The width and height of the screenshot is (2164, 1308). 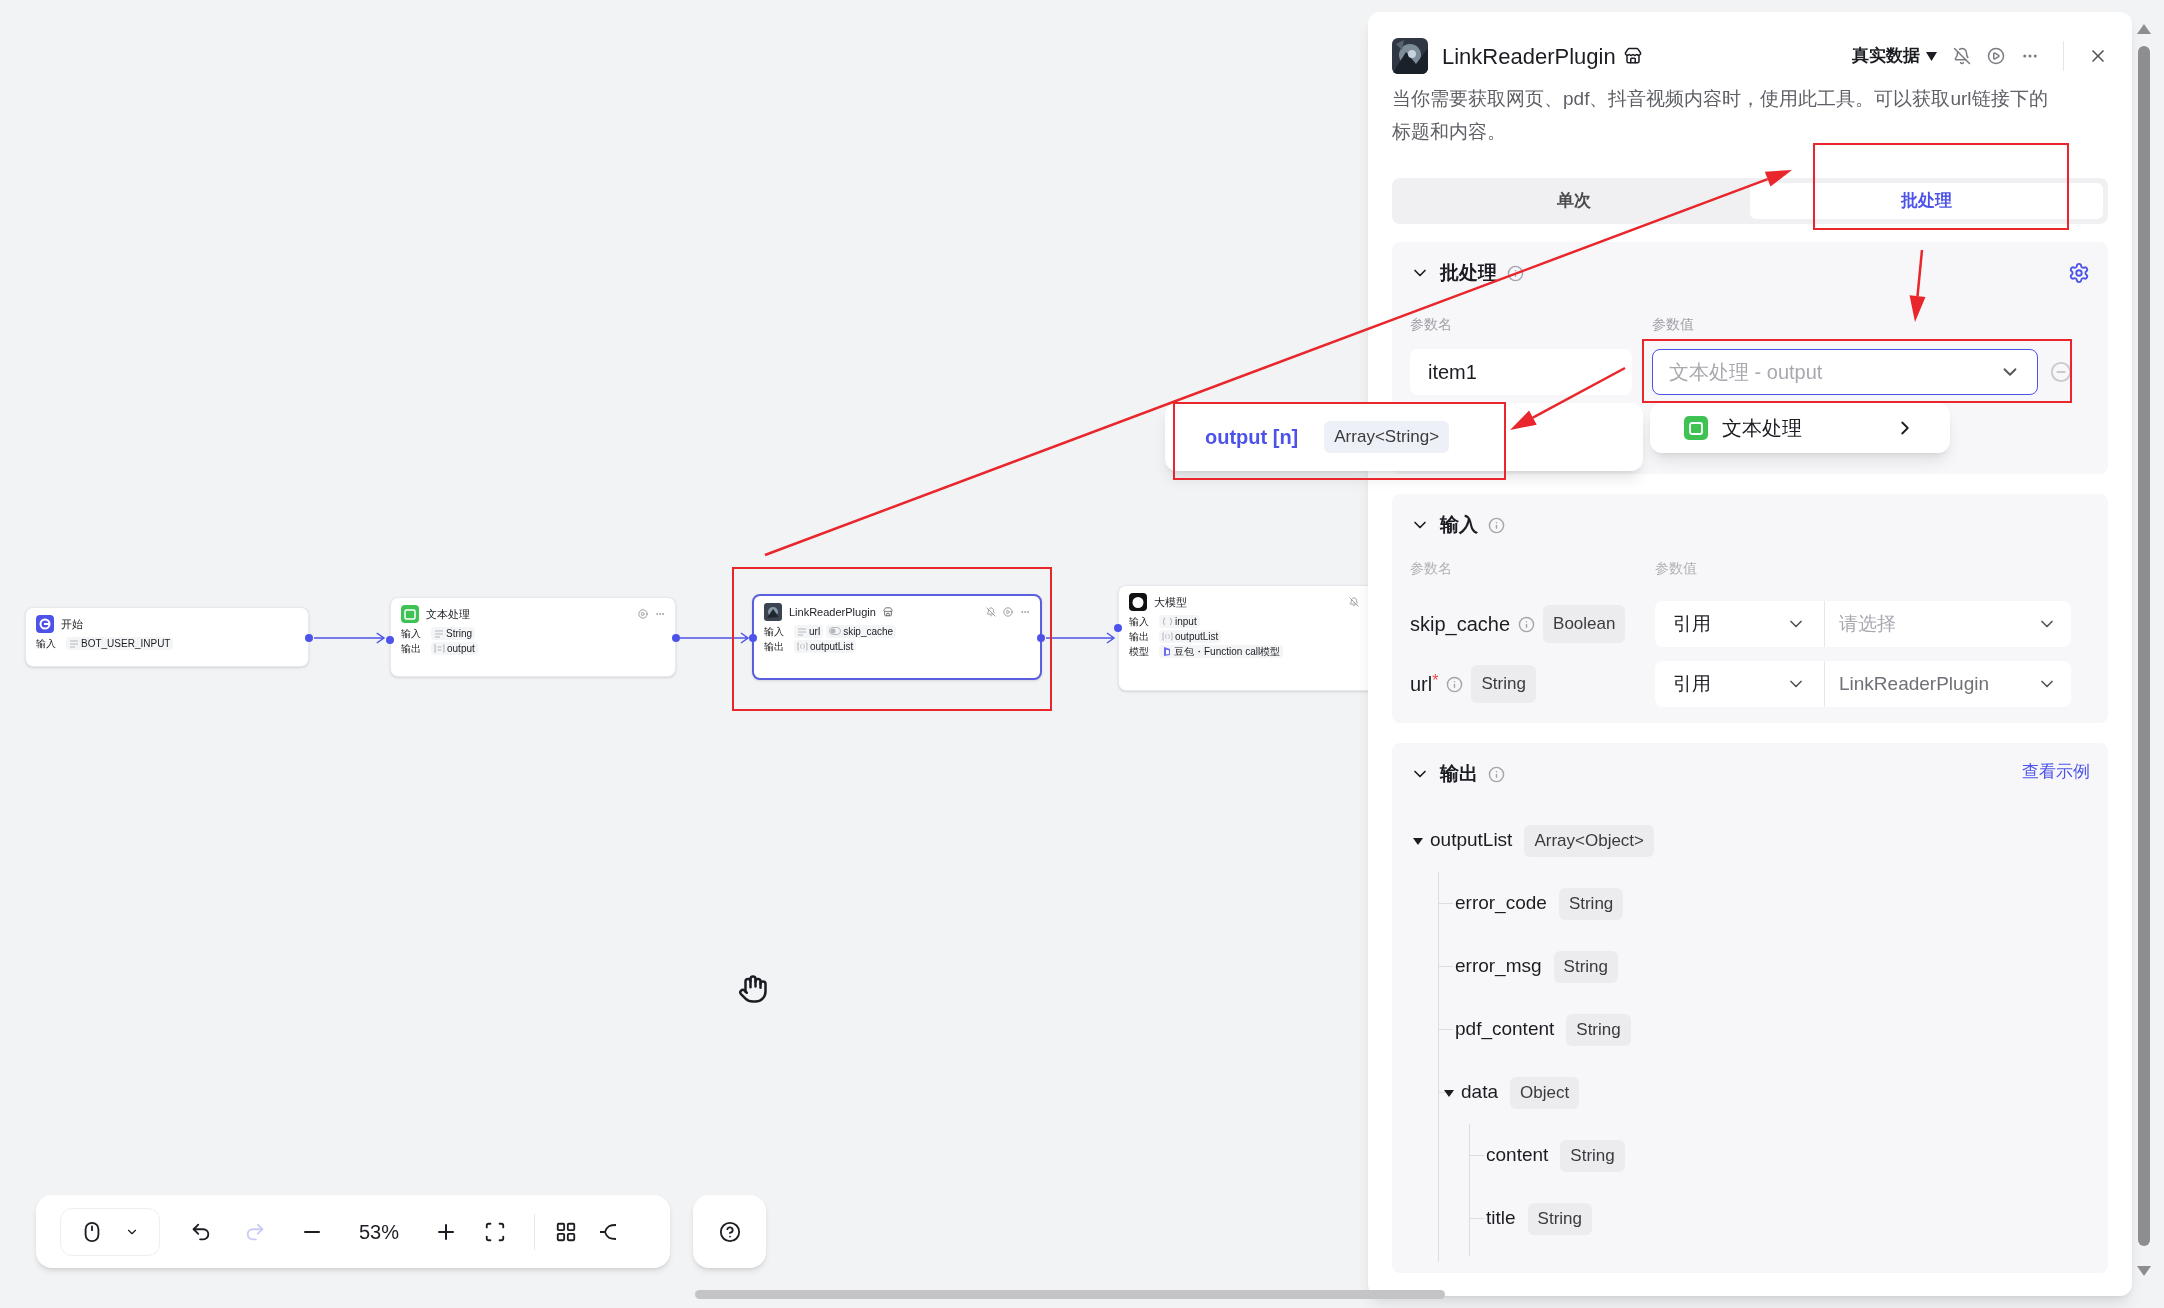 I want to click on plugin-logo-icon, so click(x=773, y=612).